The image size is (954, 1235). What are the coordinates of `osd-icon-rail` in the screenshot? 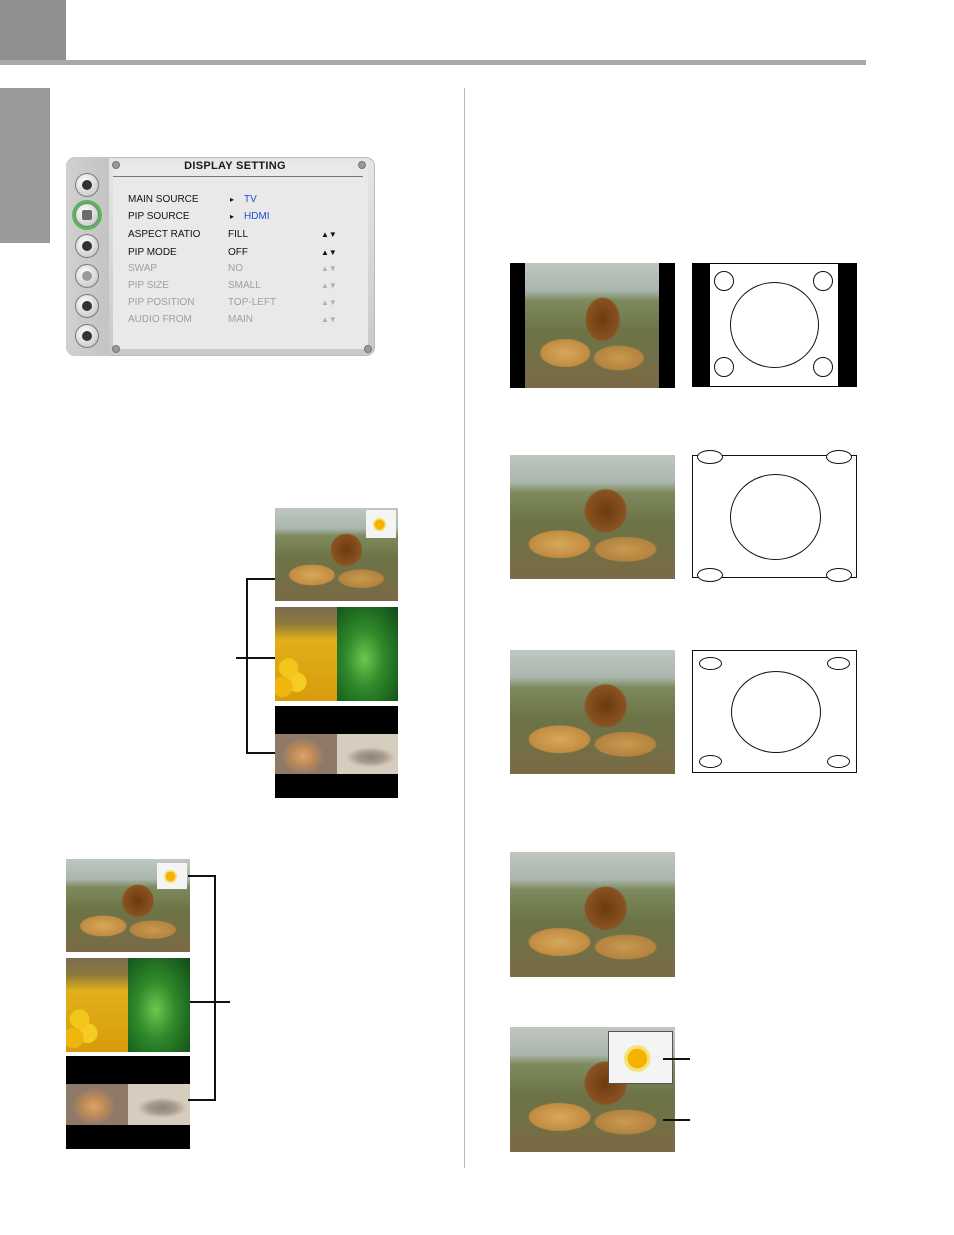 It's located at (87, 256).